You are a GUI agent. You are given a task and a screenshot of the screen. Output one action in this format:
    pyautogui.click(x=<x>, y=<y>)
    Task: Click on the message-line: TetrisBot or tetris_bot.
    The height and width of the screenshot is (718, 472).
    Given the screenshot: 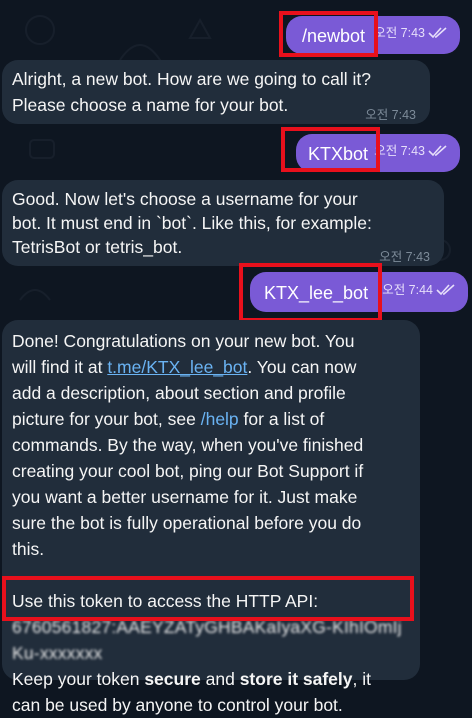 What is the action you would take?
    pyautogui.click(x=97, y=247)
    